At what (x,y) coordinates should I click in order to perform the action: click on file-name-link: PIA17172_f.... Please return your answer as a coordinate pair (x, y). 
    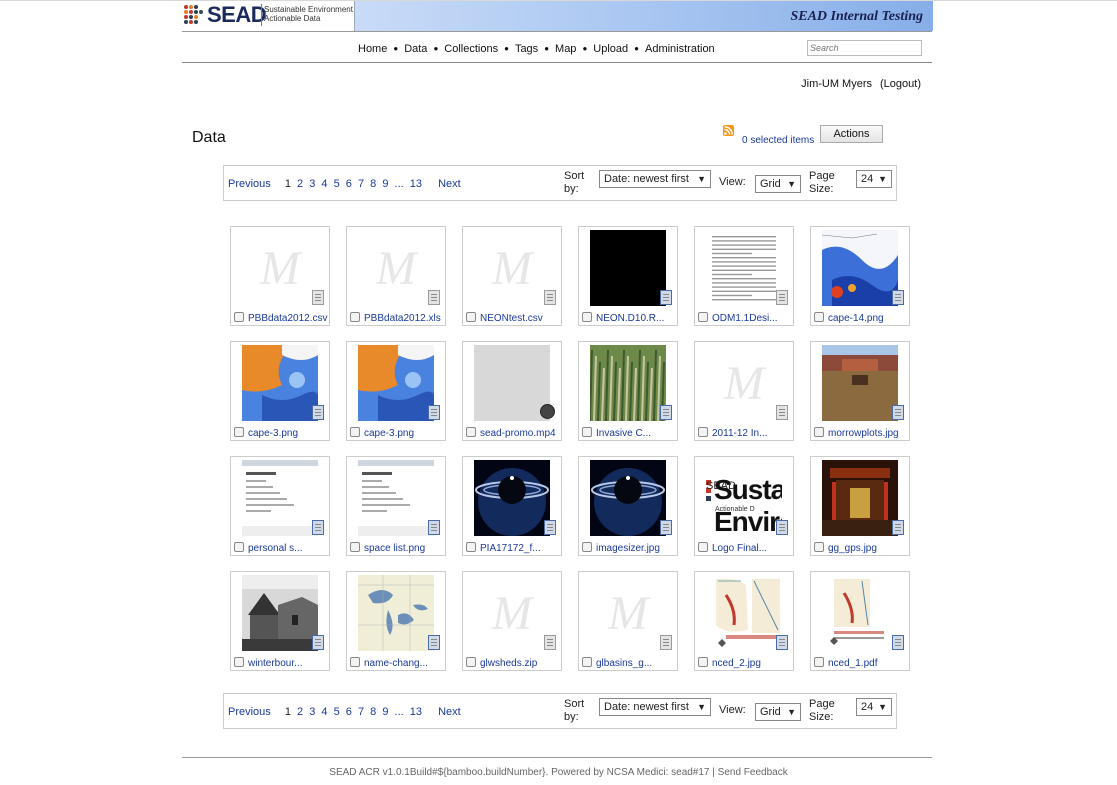
    Looking at the image, I should click on (510, 548).